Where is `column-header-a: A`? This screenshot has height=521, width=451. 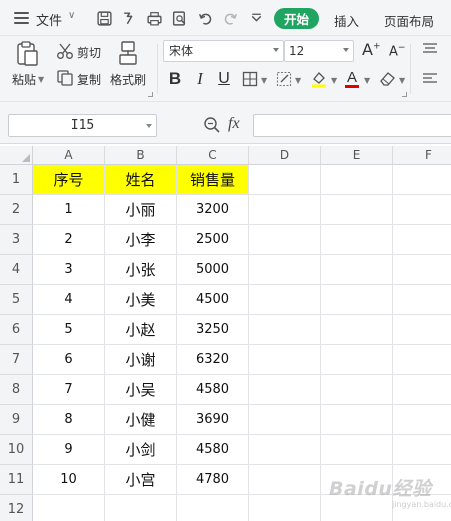
column-header-a: A is located at coordinates (69, 155).